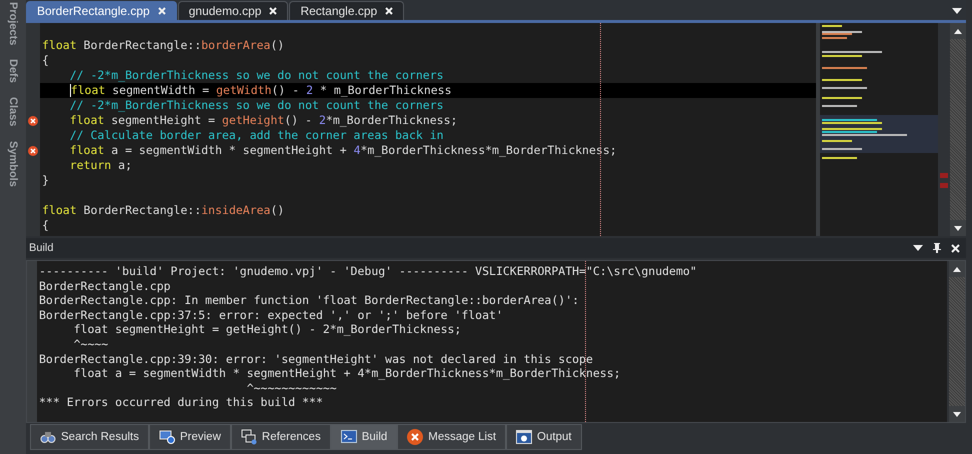  Describe the element at coordinates (101, 165) in the screenshot. I see `code-line: return a;` at that location.